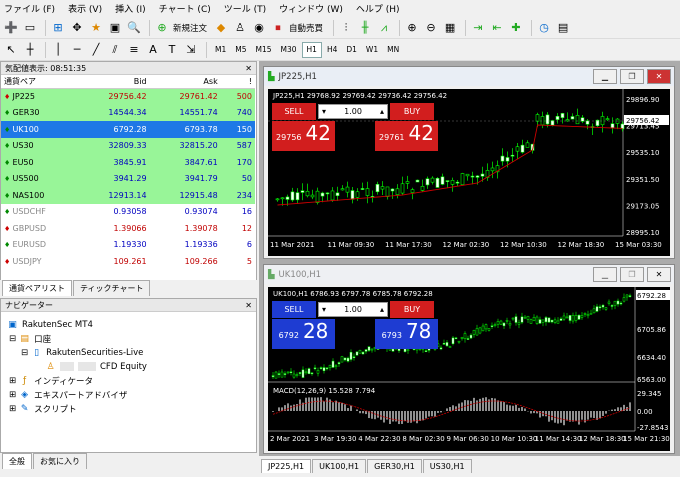 The width and height of the screenshot is (680, 477). Describe the element at coordinates (77, 50) in the screenshot. I see `horizontal-line-icon: ─` at that location.